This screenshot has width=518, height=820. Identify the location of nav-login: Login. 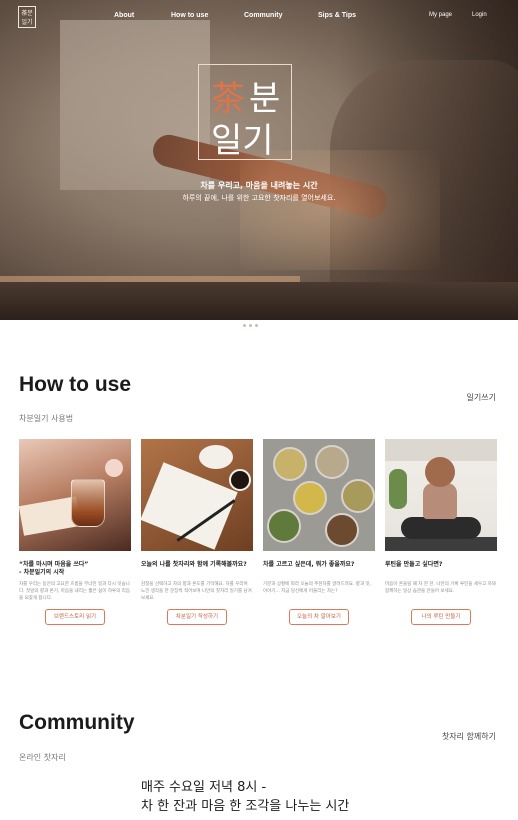
(479, 15).